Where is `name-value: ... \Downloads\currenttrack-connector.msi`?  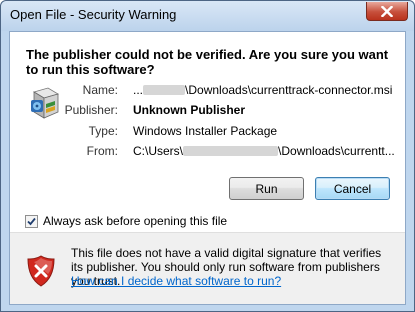
name-value: ... \Downloads\currenttrack-connector.msi is located at coordinates (262, 90).